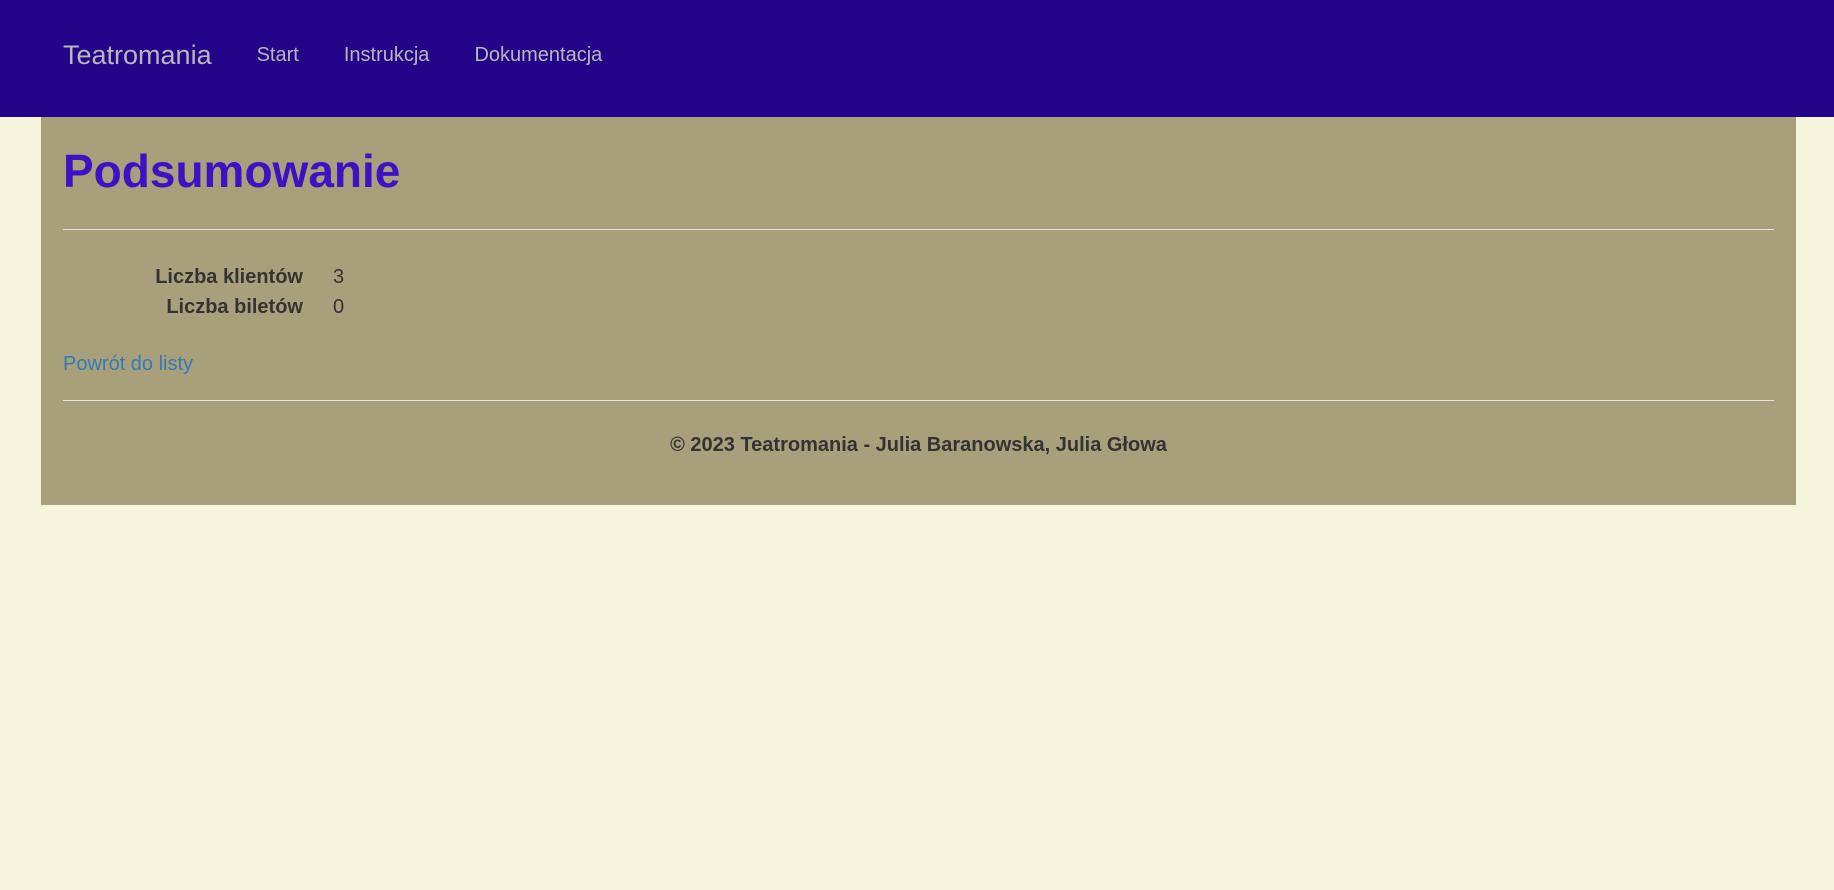  I want to click on summary-value-clients: 3, so click(339, 277).